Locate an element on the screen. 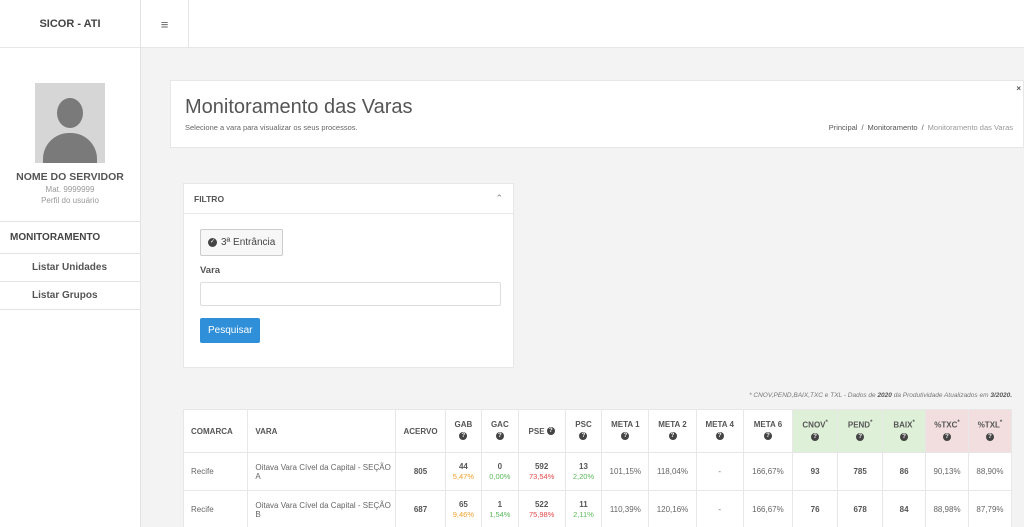  col-comarca: COMARCA is located at coordinates (215, 431).